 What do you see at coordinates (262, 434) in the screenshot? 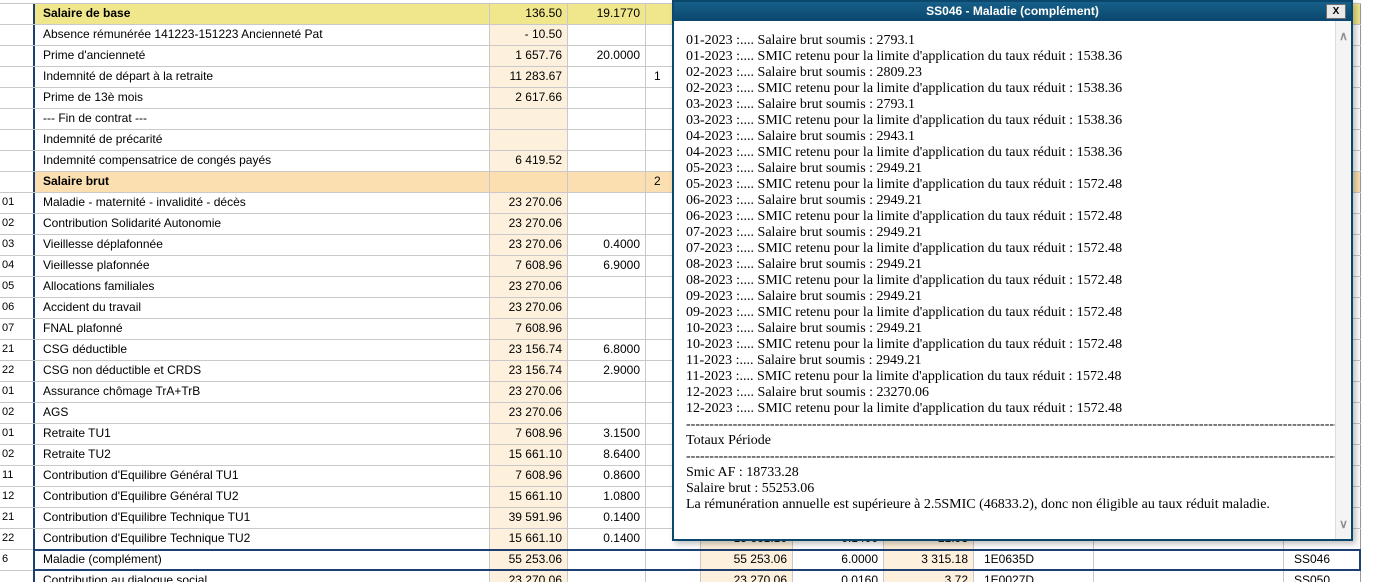
I see `row-label: Retraite TU1` at bounding box center [262, 434].